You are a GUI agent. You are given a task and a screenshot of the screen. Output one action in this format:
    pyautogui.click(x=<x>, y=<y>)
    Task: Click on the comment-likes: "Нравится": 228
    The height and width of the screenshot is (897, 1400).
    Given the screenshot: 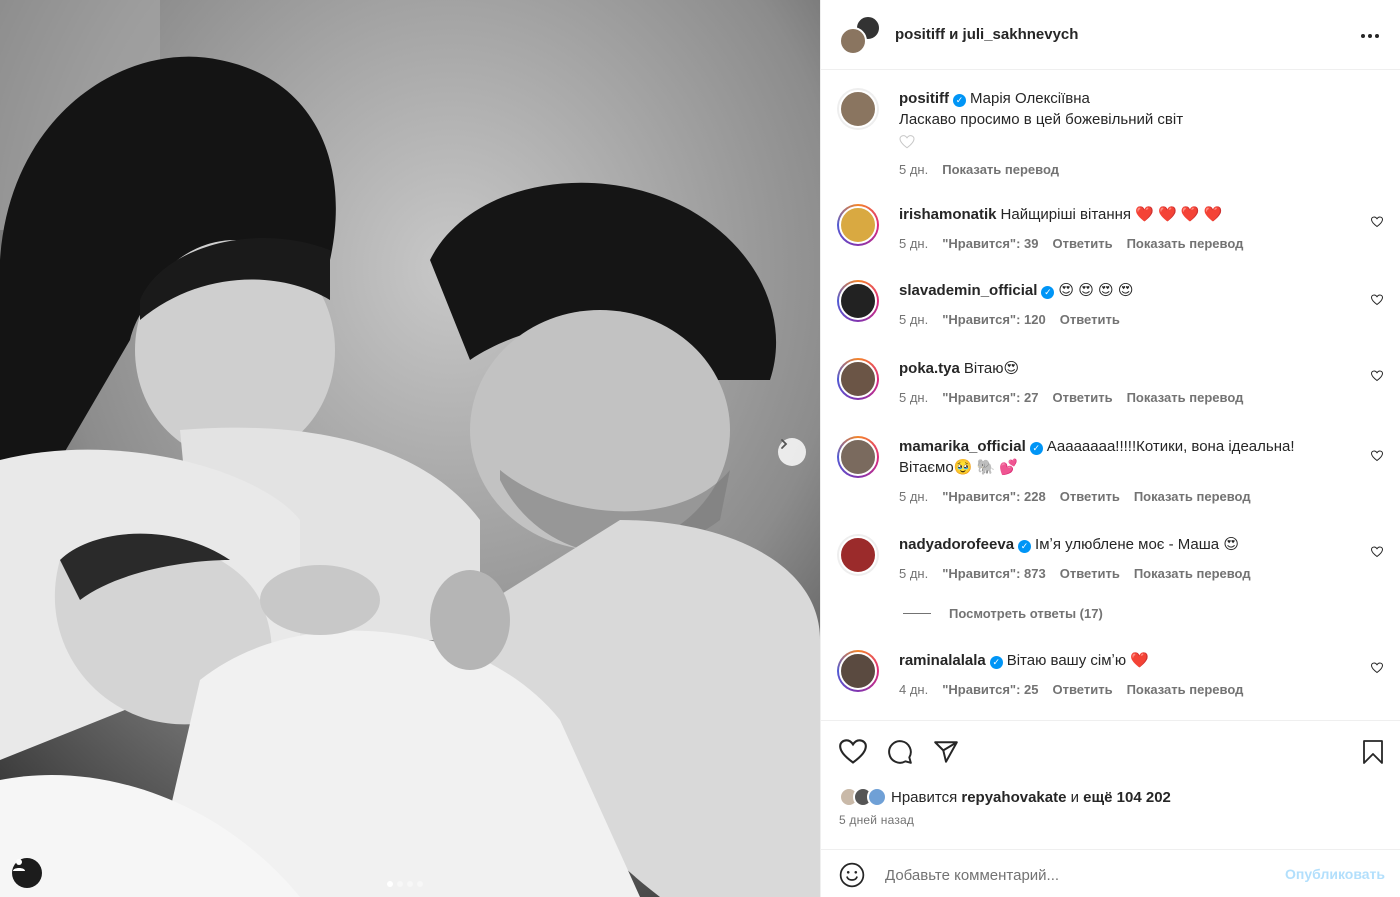 What is the action you would take?
    pyautogui.click(x=994, y=496)
    